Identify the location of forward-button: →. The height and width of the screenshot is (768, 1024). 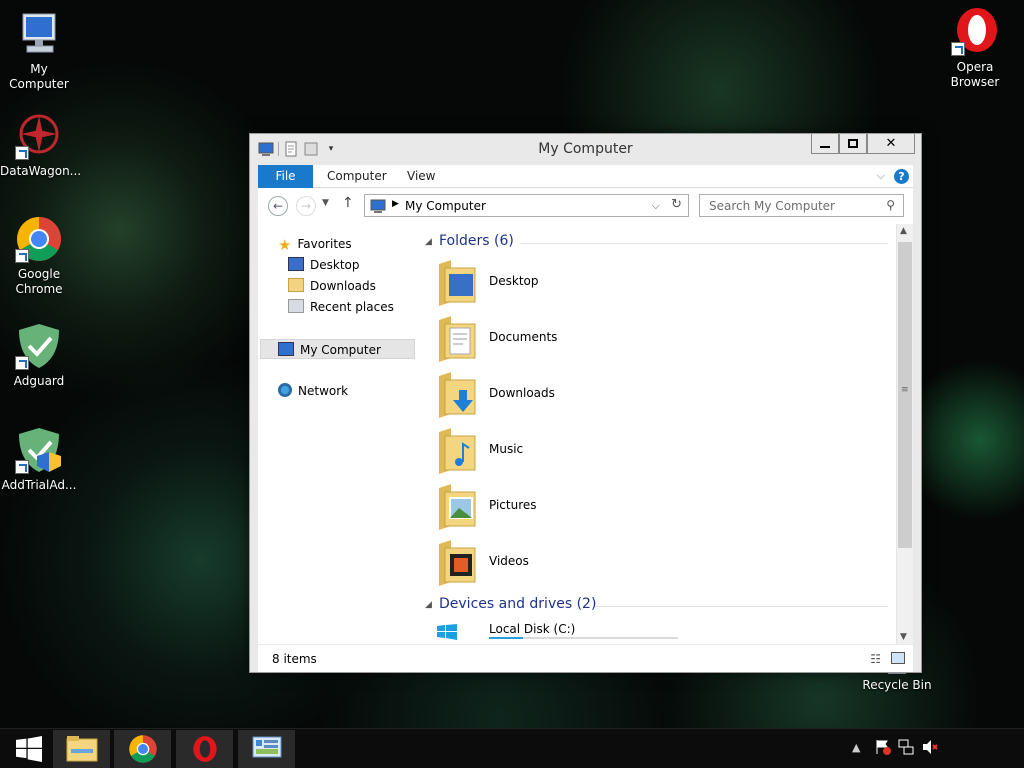
(306, 206).